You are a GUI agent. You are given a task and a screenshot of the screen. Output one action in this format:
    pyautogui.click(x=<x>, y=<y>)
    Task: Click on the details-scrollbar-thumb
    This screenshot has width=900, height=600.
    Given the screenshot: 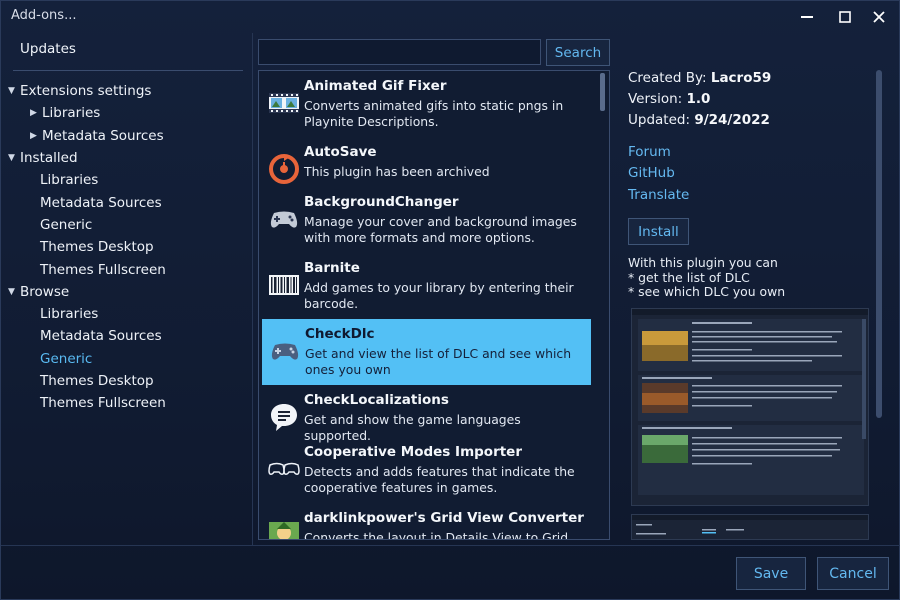 What is the action you would take?
    pyautogui.click(x=879, y=244)
    